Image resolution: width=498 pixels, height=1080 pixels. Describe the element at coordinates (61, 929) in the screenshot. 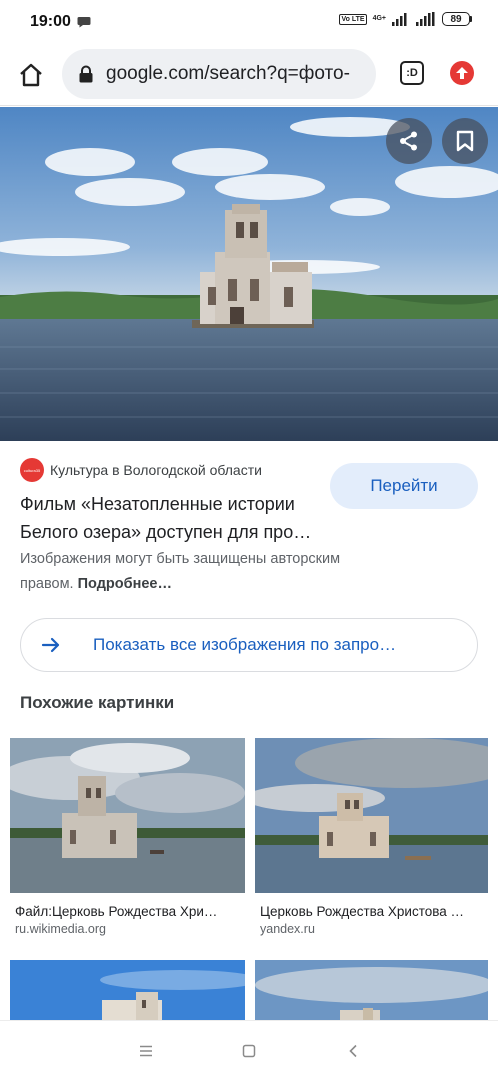

I see `similar-source-1: ru.wikimedia.org` at that location.